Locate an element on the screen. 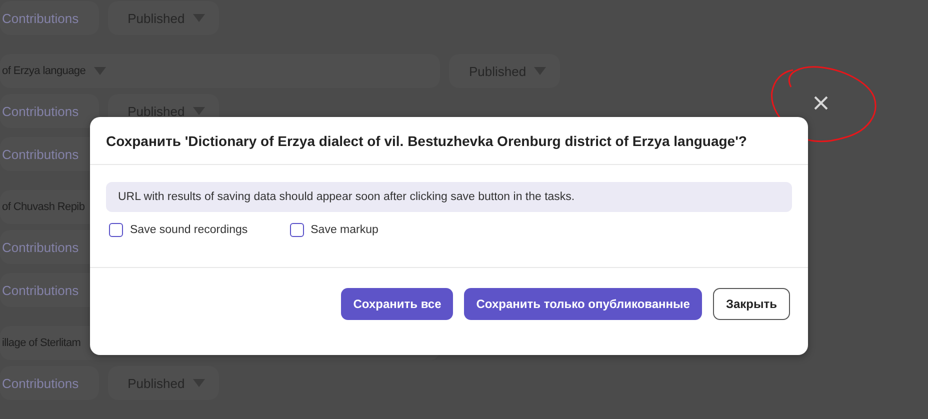 Image resolution: width=928 pixels, height=419 pixels. info-message: URL with results of saving data should appear soon after clicking save button in the tasks. is located at coordinates (449, 197).